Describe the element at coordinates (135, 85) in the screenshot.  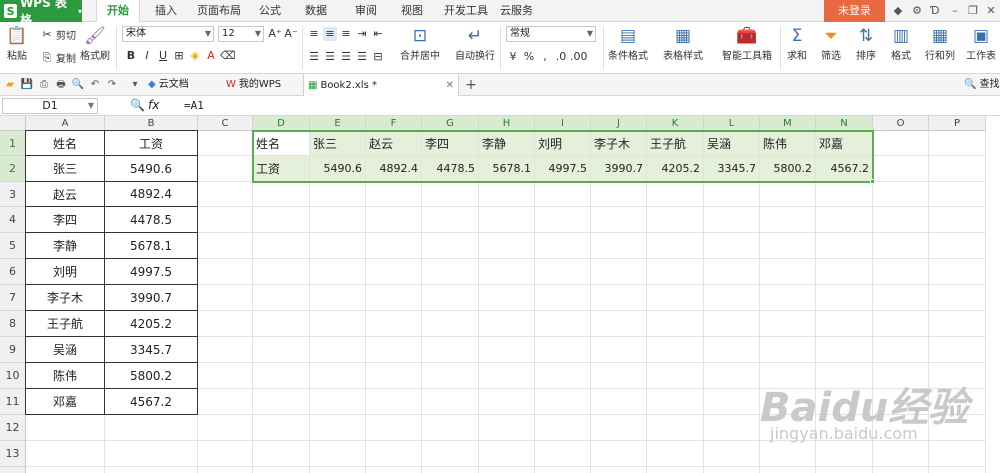
I see `customize-dropdown-icon: ▾` at that location.